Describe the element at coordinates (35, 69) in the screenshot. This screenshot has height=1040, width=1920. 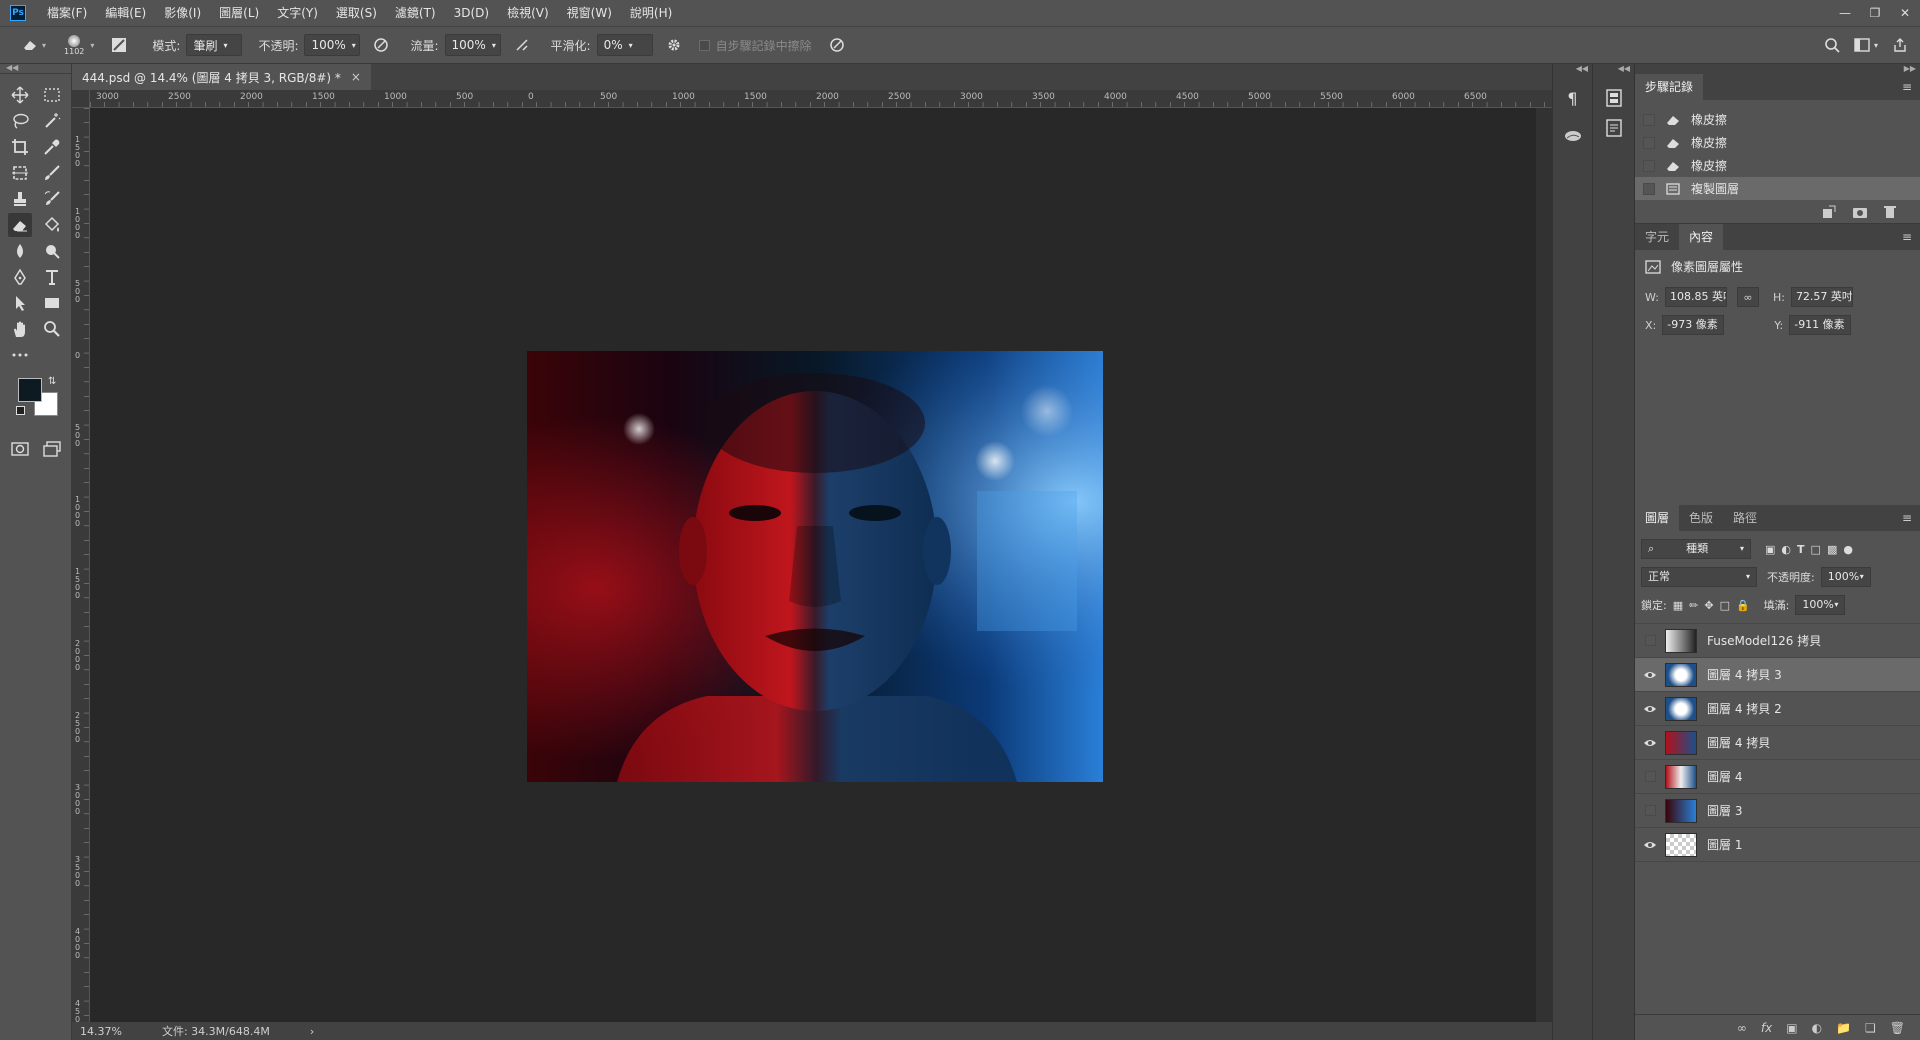
I see `collapse-panel-icon: ◀◀` at that location.